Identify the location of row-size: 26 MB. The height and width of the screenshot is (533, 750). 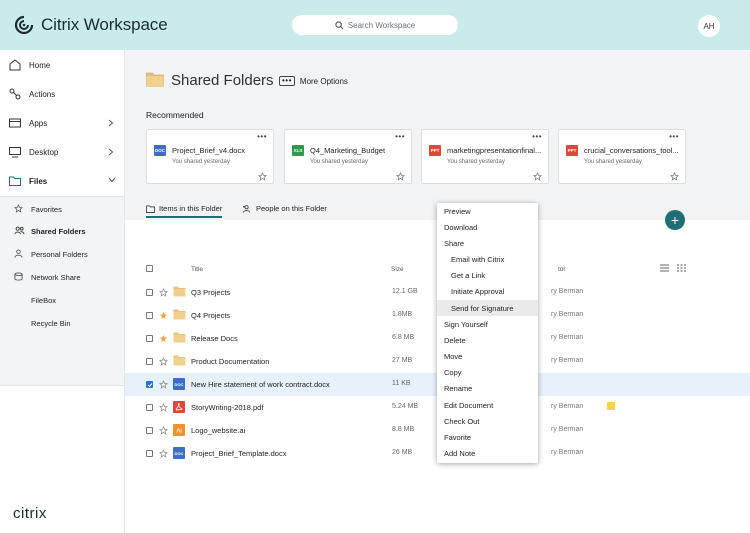
(402, 452).